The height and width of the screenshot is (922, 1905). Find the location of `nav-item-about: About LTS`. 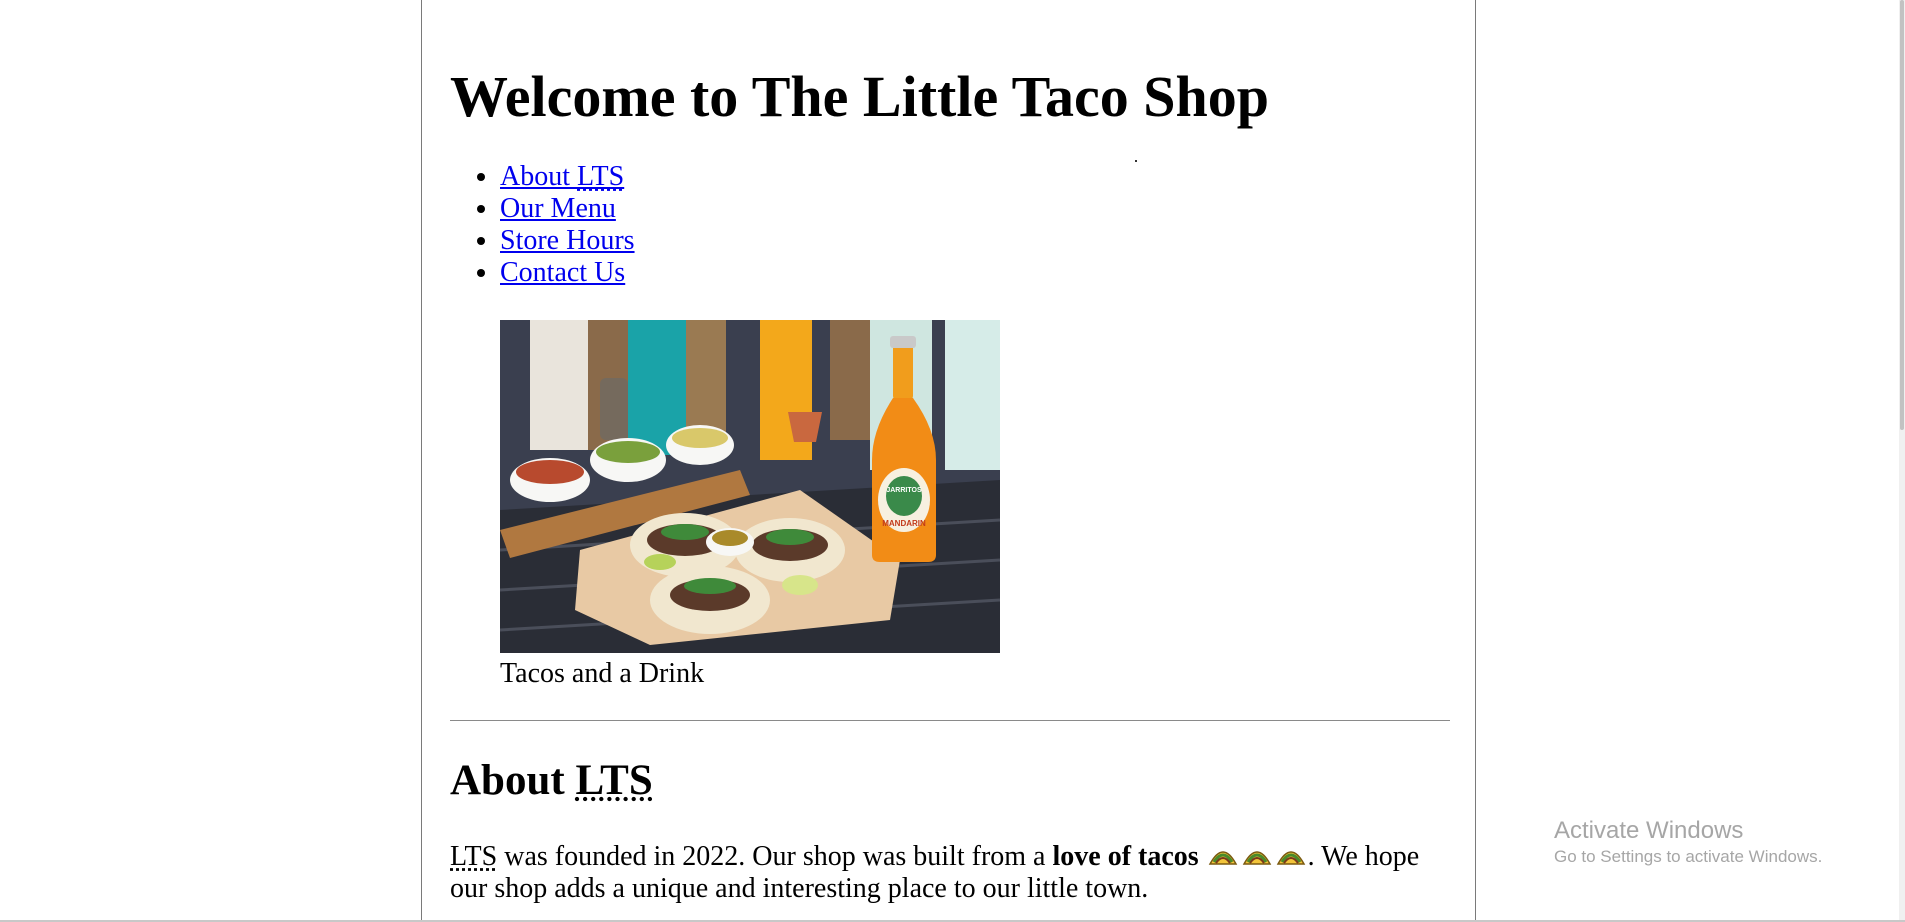

nav-item-about: About LTS is located at coordinates (567, 177).